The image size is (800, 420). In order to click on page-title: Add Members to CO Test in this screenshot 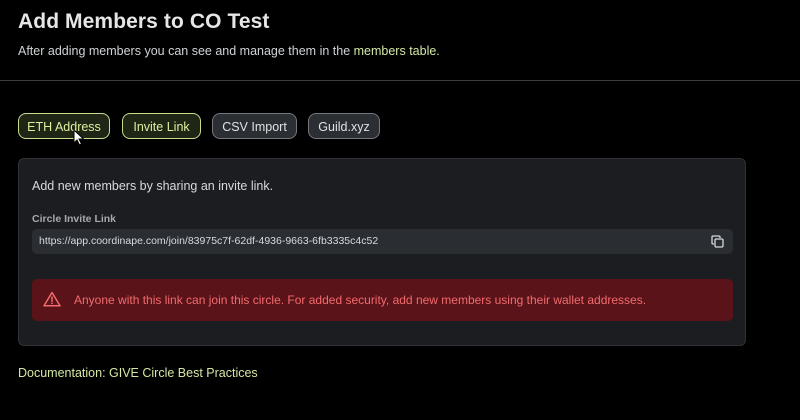, I will do `click(144, 21)`.